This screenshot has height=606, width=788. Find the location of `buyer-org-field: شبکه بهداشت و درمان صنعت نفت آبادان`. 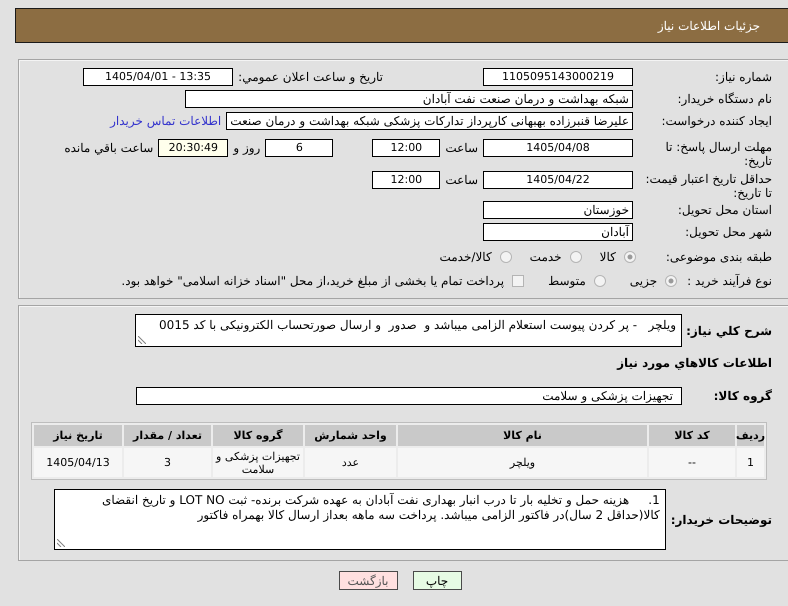

buyer-org-field: شبکه بهداشت و درمان صنعت نفت آبادان is located at coordinates (409, 99).